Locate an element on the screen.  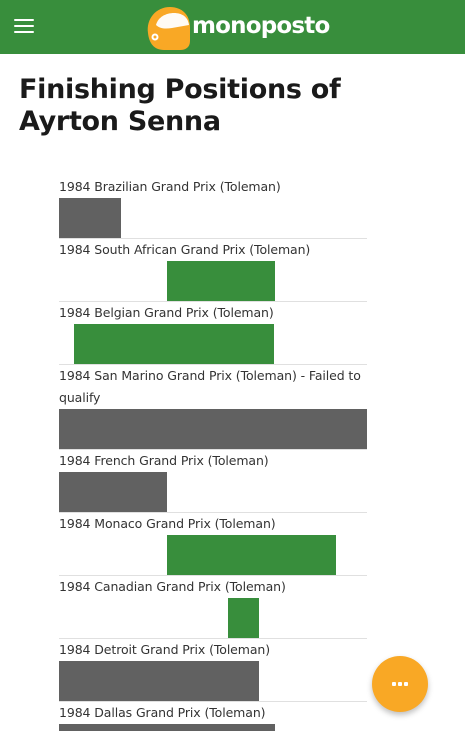
more-horizontal-icon is located at coordinates (400, 684).